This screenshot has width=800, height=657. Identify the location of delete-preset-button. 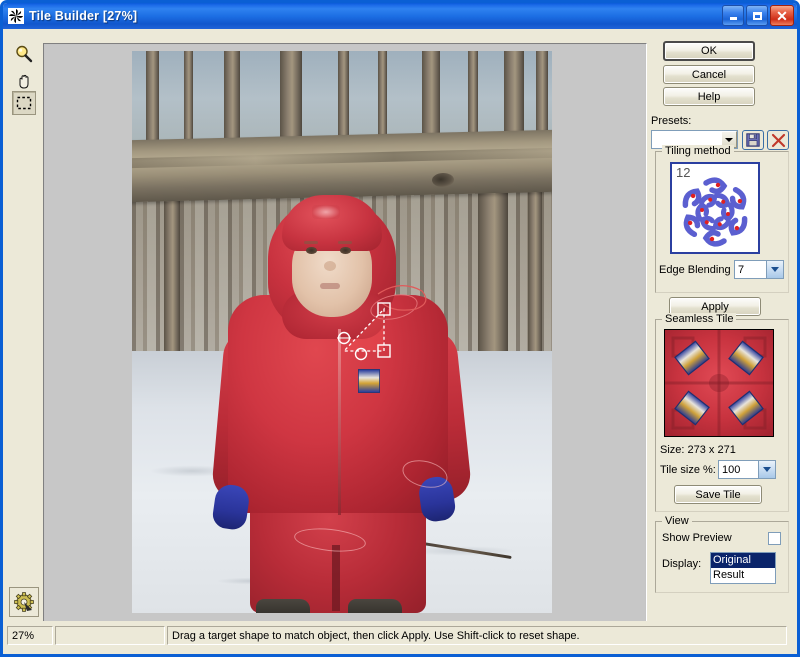
(778, 140).